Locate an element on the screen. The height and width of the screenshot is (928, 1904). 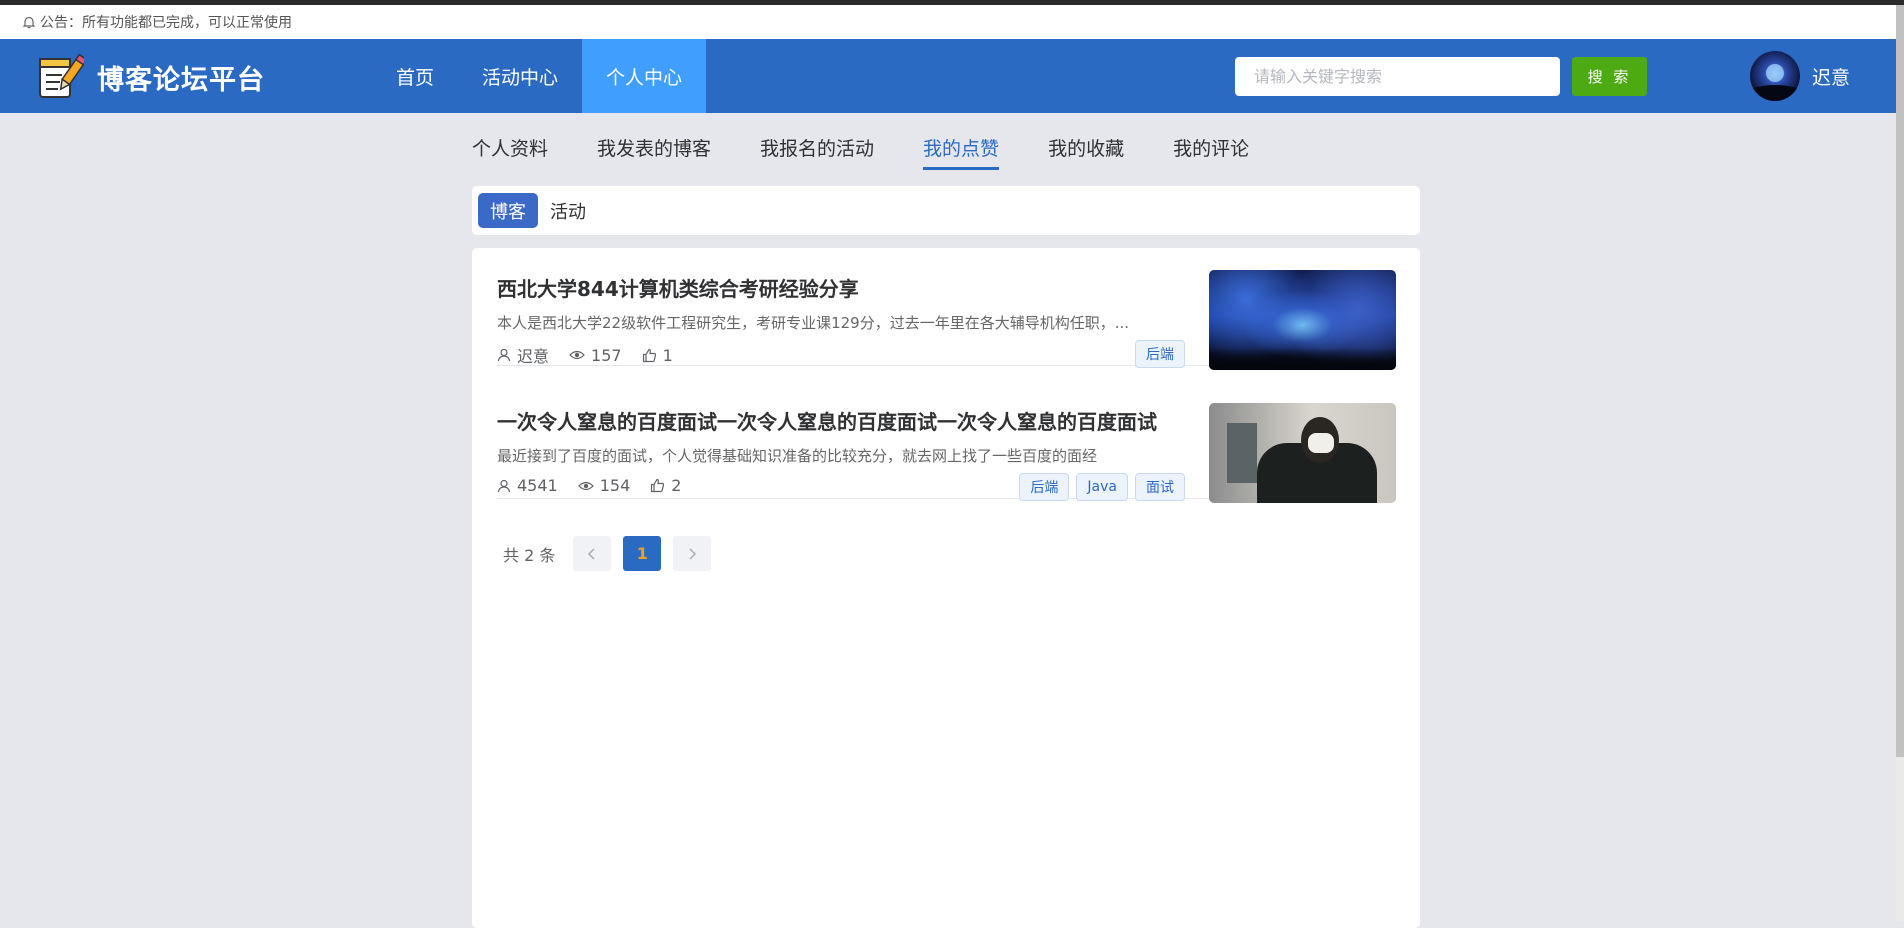
site-brand-title: 博客论坛平台 is located at coordinates (181, 77).